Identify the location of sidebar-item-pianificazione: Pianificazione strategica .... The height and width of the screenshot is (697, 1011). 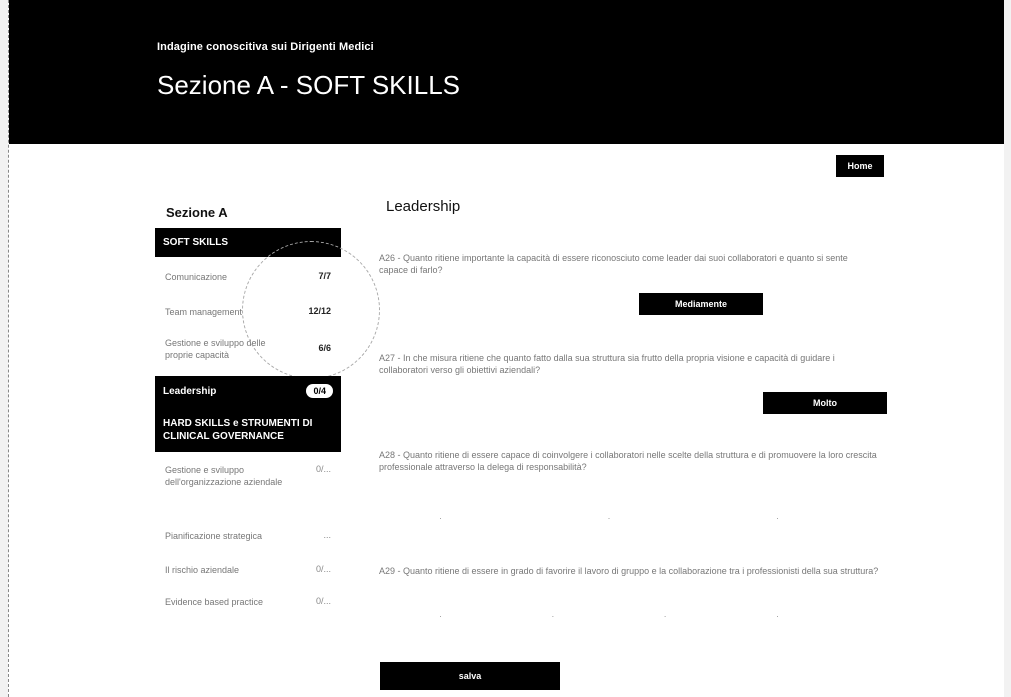
(248, 536).